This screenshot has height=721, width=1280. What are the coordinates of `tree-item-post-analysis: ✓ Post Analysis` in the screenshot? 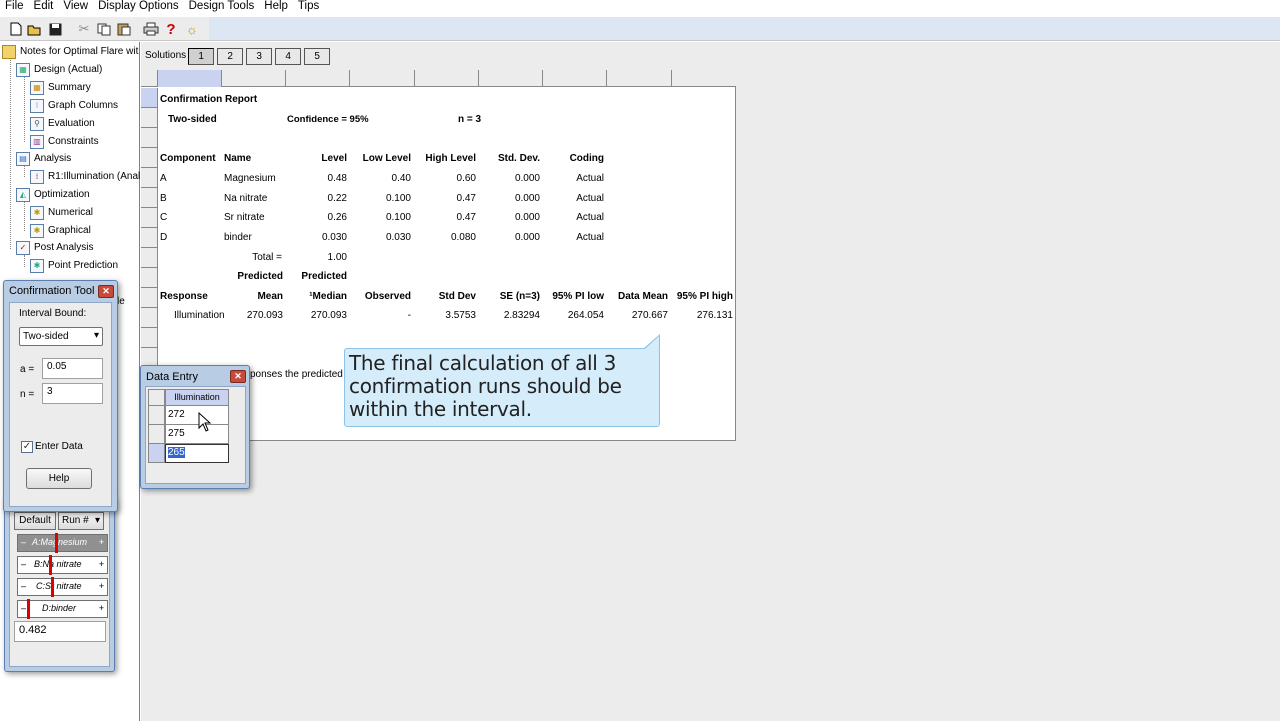 It's located at (54, 247).